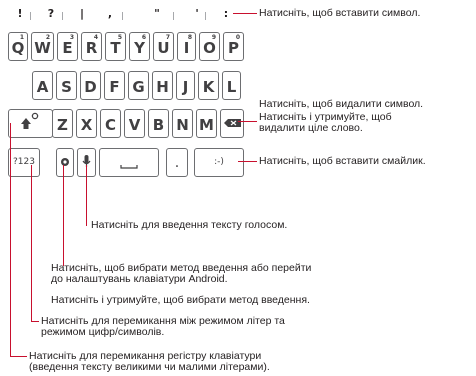  I want to click on key-s: S, so click(66, 85).